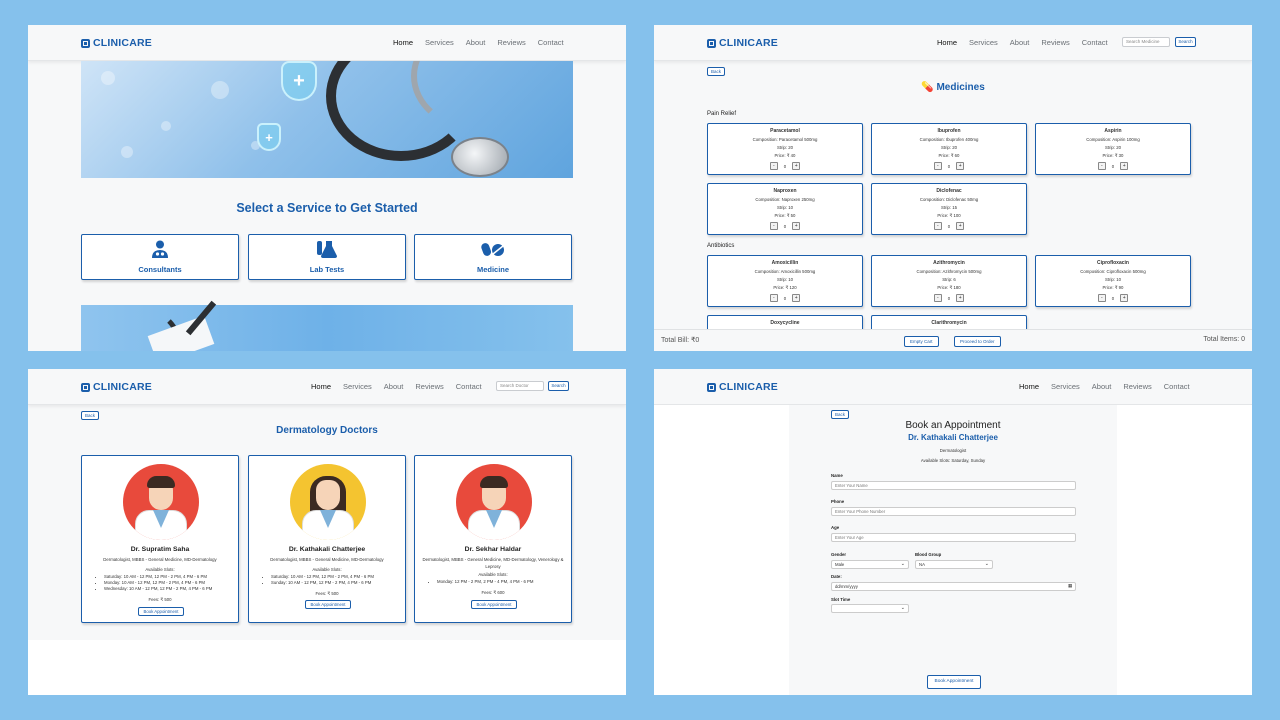 The image size is (1280, 720). Describe the element at coordinates (953, 586) in the screenshot. I see `date-input: dd/mm/yyyy ▦` at that location.